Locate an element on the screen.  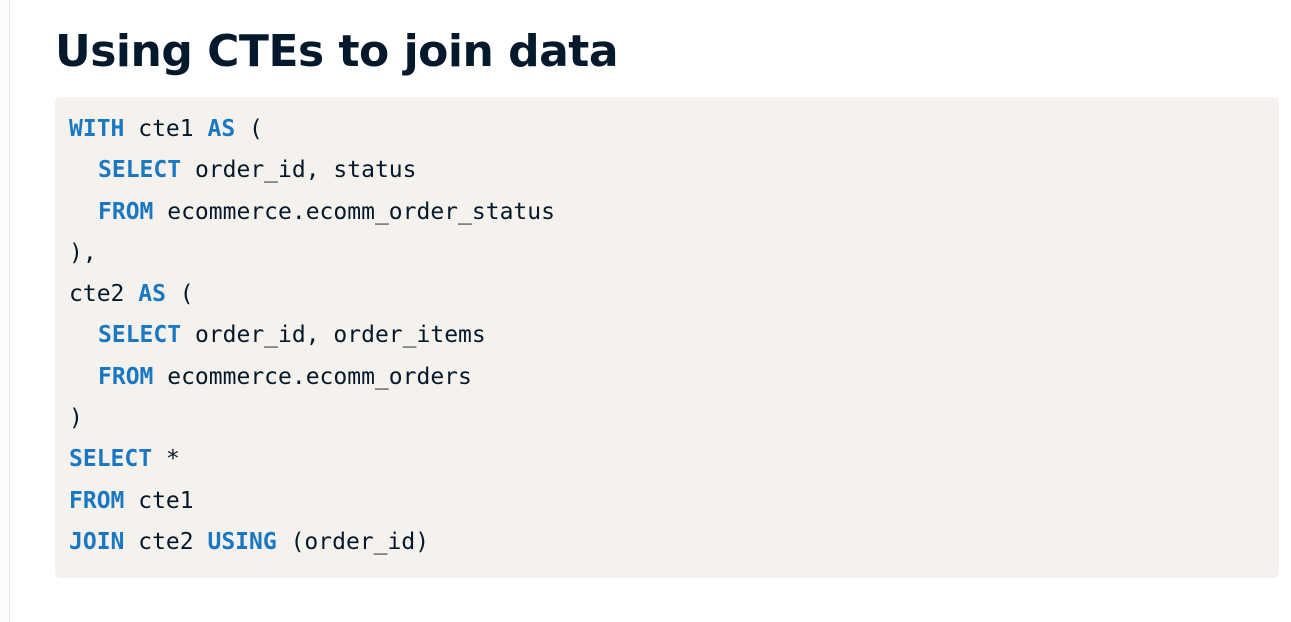
code-line: ) is located at coordinates (674, 418).